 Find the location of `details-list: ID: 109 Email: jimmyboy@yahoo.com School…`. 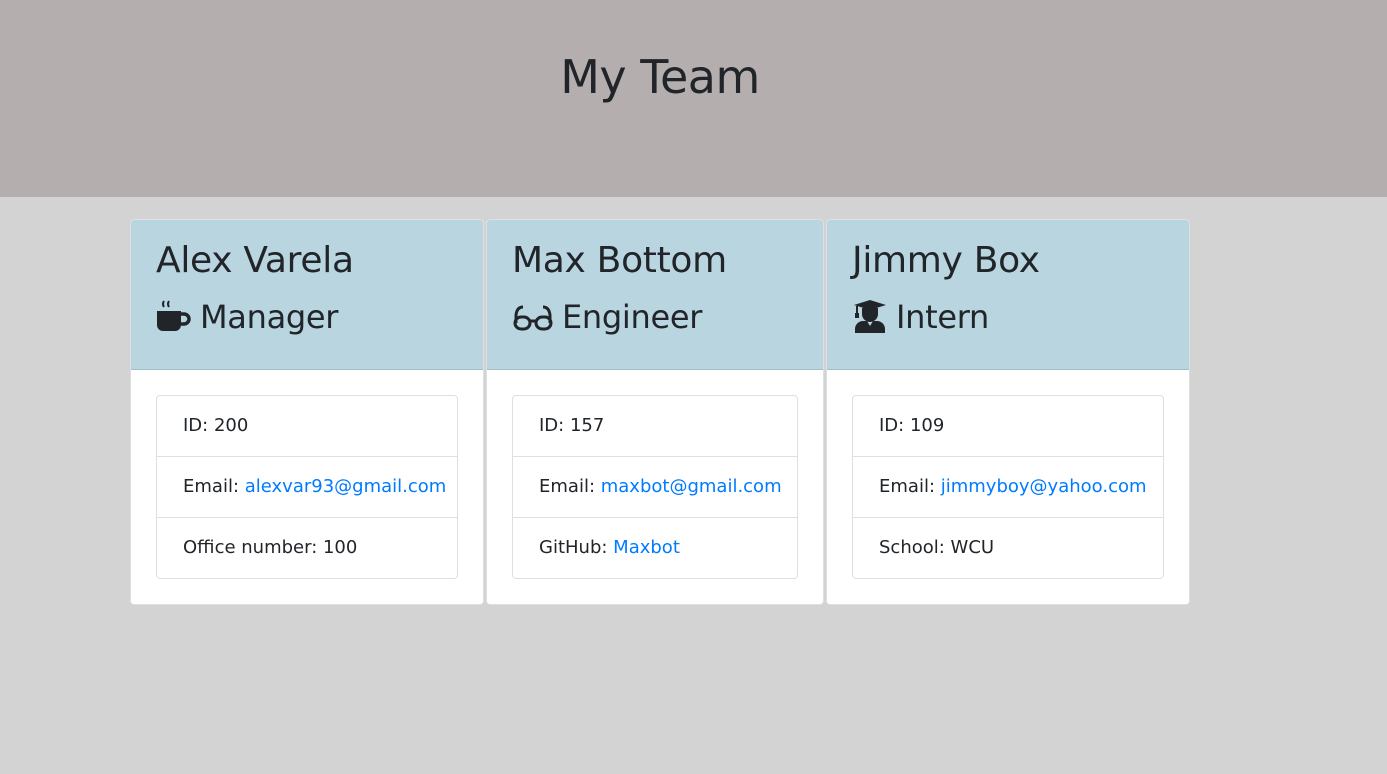

details-list: ID: 109 Email: jimmyboy@yahoo.com School… is located at coordinates (1008, 487).